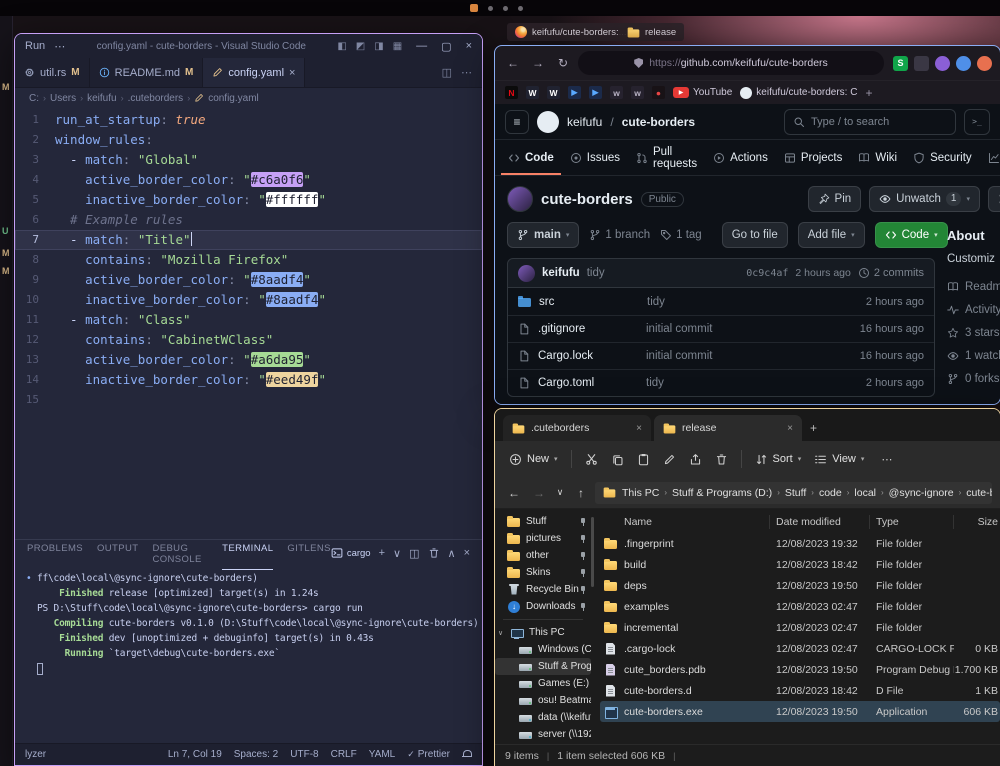 Image resolution: width=1000 pixels, height=766 pixels. I want to click on sidebar-item: Stuff, so click(543, 521).